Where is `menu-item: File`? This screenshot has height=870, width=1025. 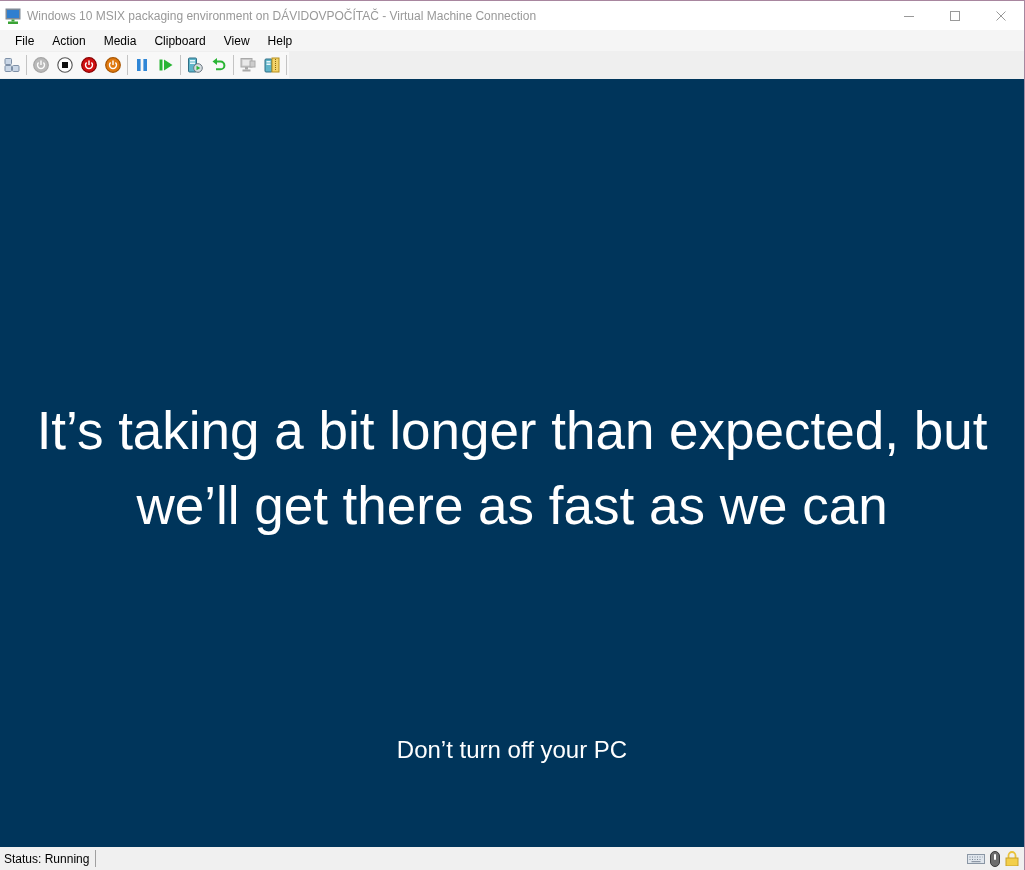
menu-item: File is located at coordinates (25, 40).